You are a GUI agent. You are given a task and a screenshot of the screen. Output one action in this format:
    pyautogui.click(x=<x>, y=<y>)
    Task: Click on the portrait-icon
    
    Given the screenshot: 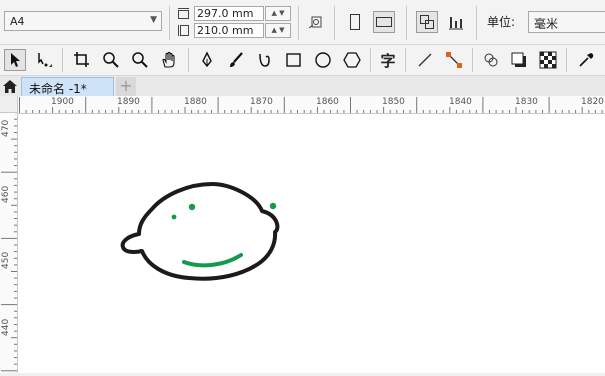 What is the action you would take?
    pyautogui.click(x=355, y=22)
    